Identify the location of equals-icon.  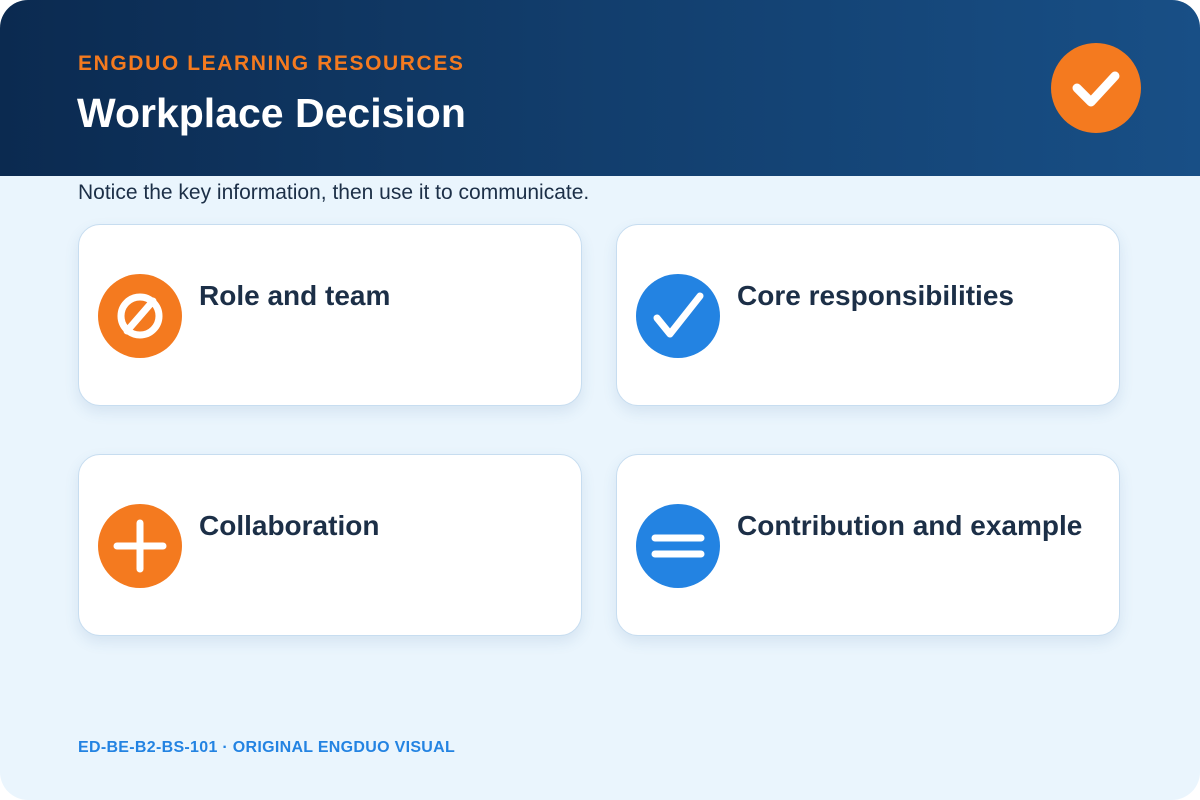
(678, 546).